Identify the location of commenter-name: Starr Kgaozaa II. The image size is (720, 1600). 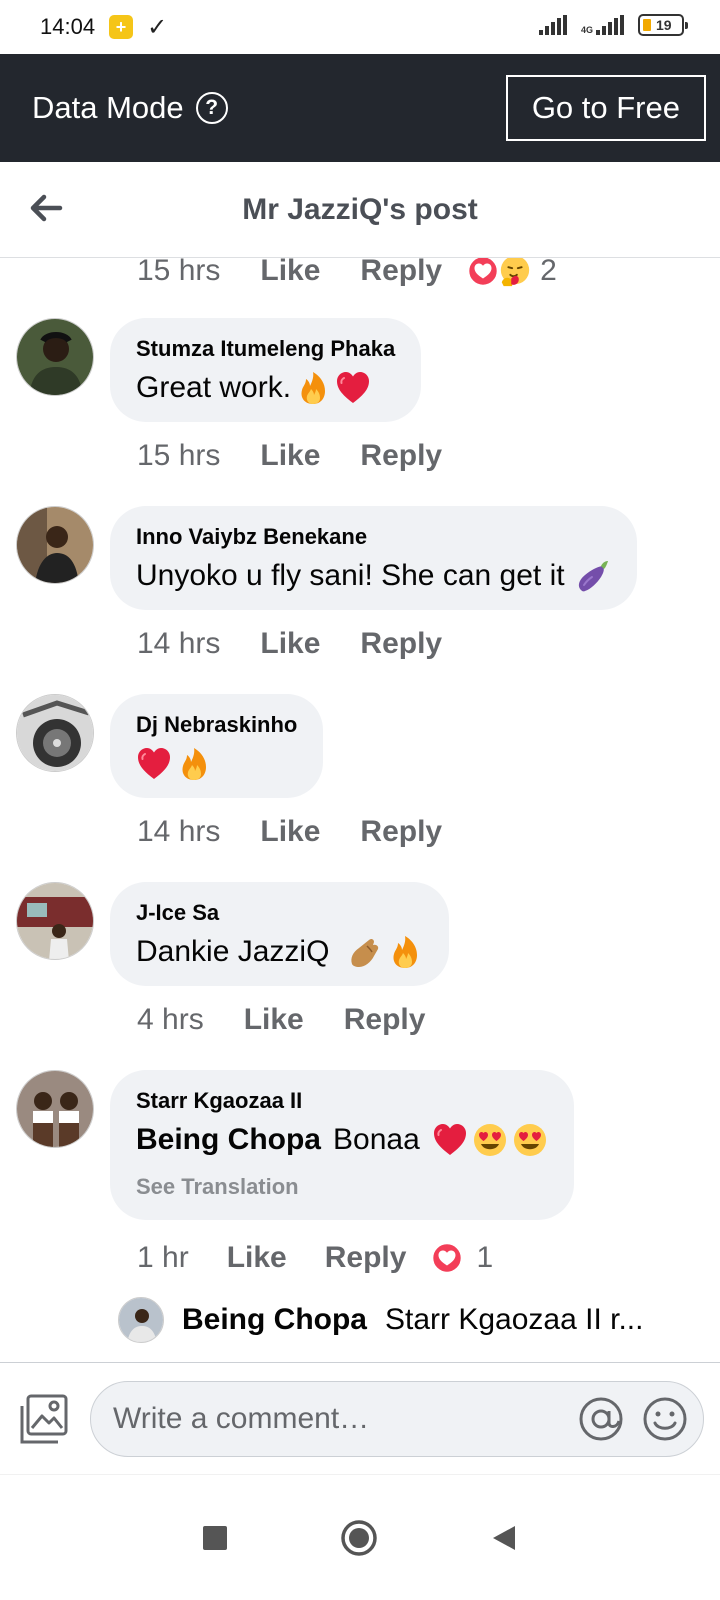
(342, 1101).